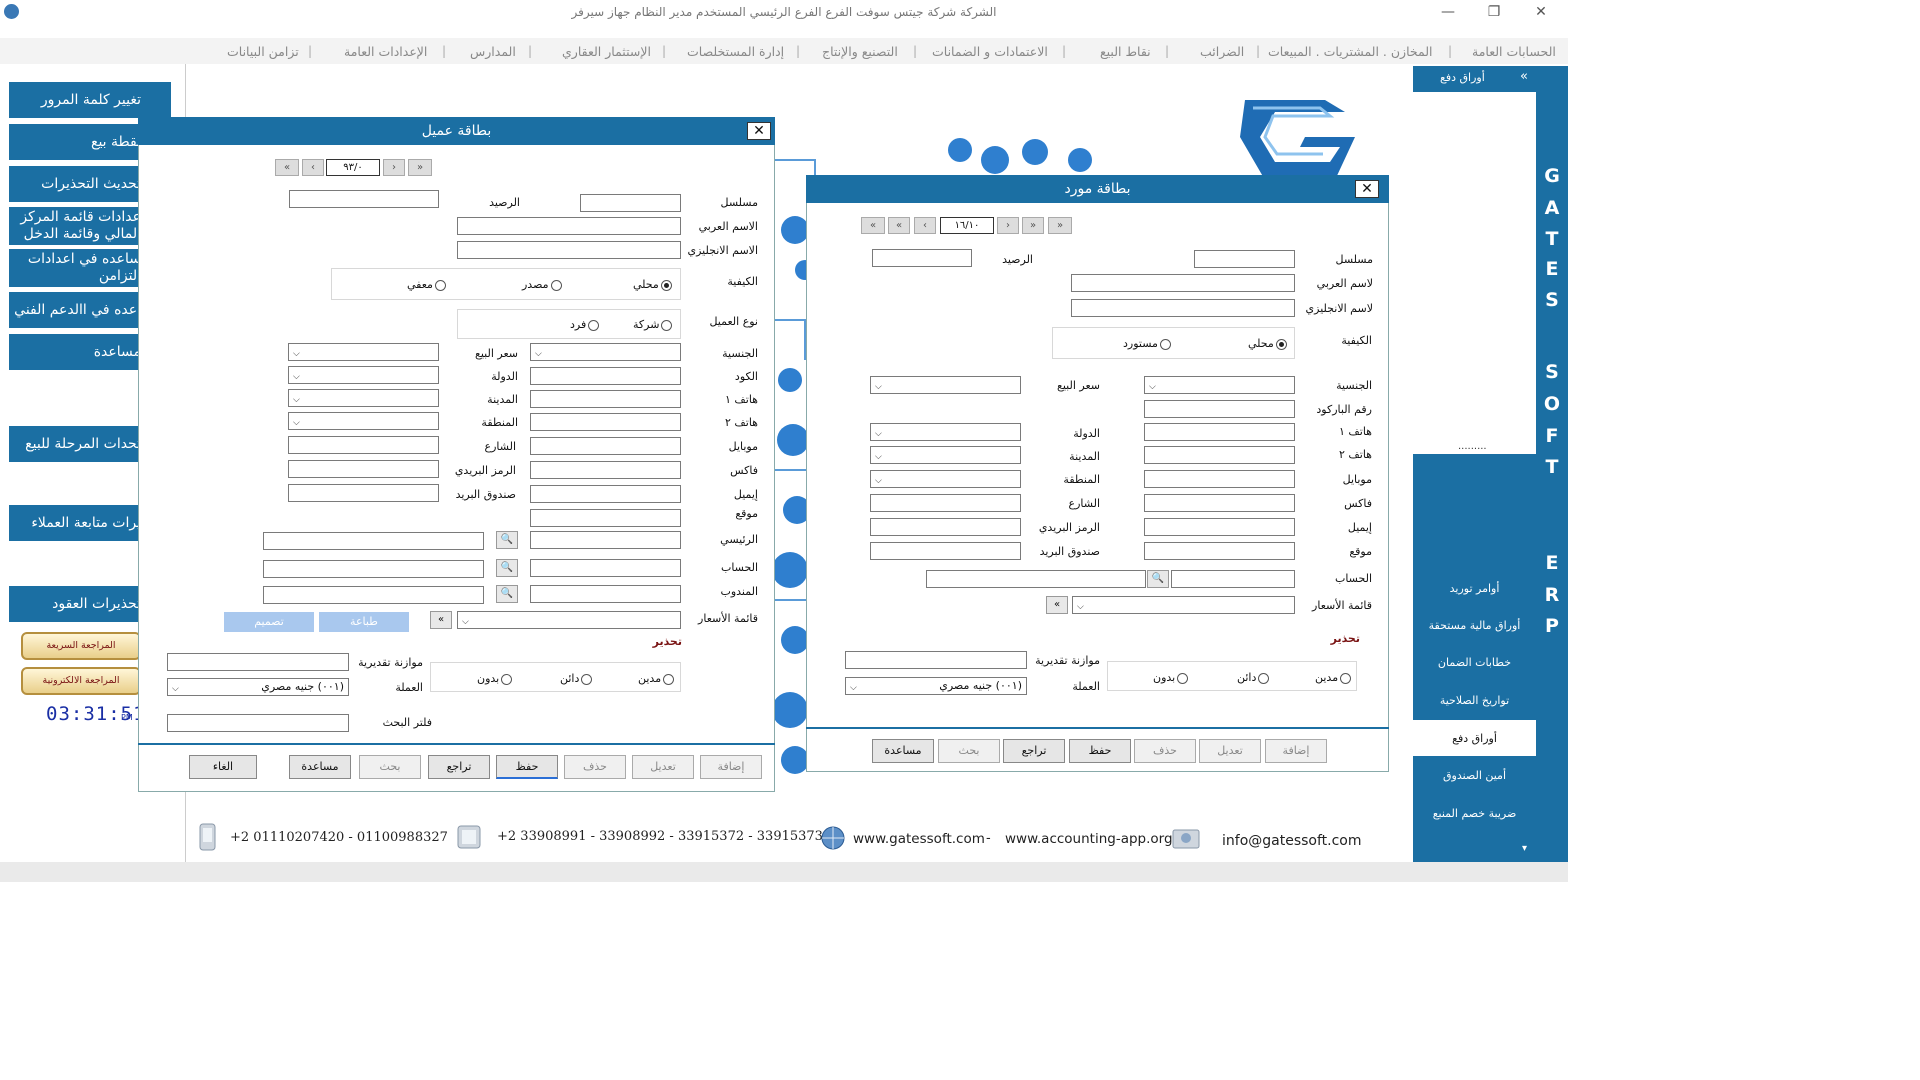 This screenshot has height=1080, width=1920. Describe the element at coordinates (1333, 677) in the screenshot. I see `s-debit-radio: مدين` at that location.